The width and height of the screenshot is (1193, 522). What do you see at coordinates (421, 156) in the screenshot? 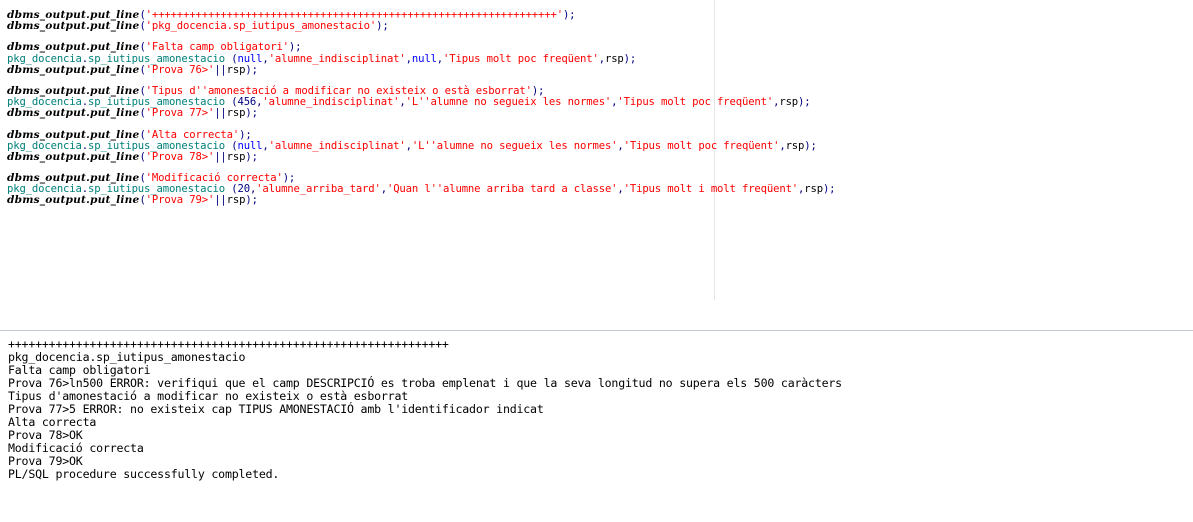
I see `code-line: dbms_output.put_line('Prova 78>'||rsp);` at bounding box center [421, 156].